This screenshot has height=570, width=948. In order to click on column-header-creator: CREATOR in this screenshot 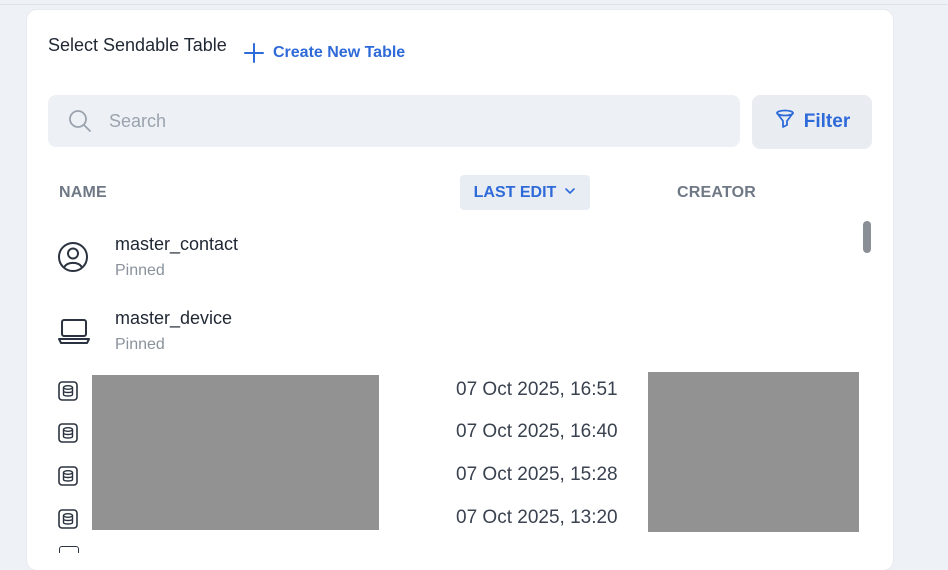, I will do `click(716, 193)`.